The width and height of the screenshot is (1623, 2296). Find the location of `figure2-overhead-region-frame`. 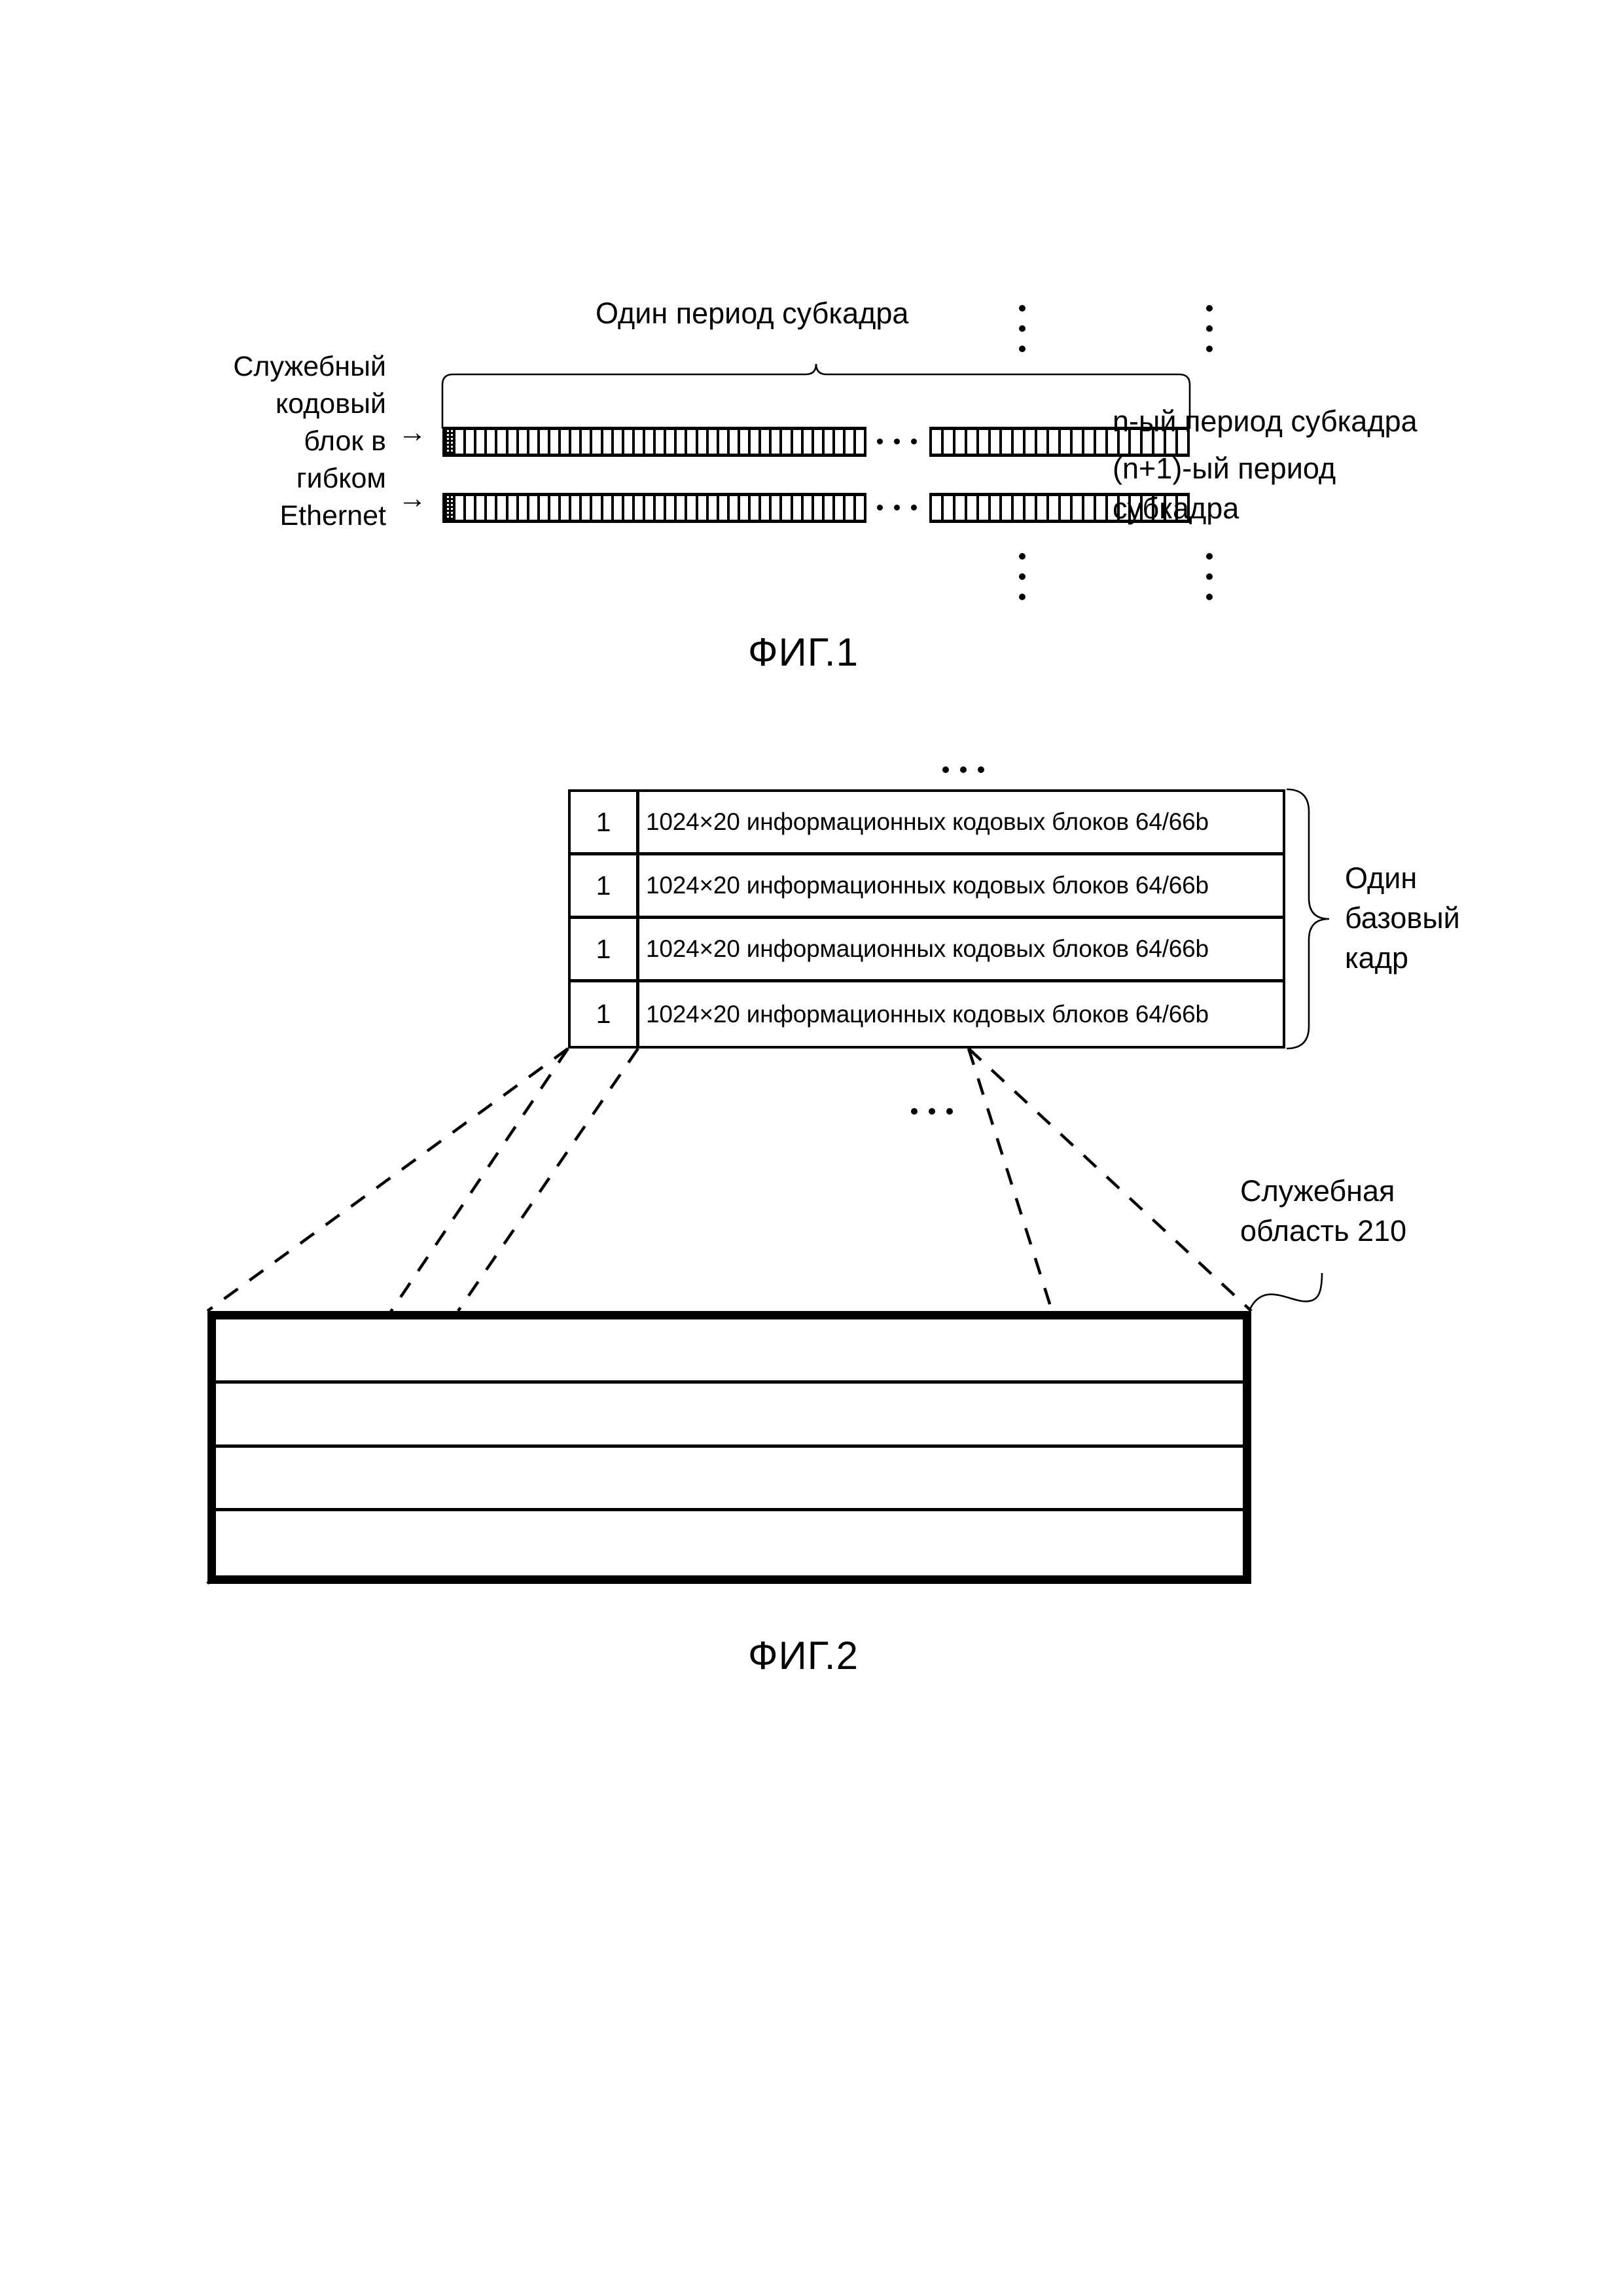

figure2-overhead-region-frame is located at coordinates (729, 1447).